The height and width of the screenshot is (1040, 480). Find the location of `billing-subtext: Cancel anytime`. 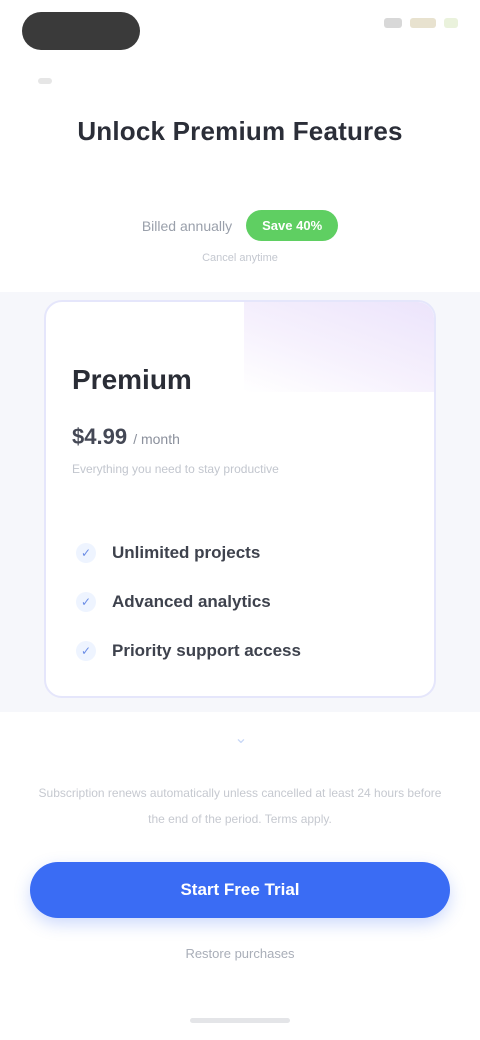

billing-subtext: Cancel anytime is located at coordinates (240, 258).